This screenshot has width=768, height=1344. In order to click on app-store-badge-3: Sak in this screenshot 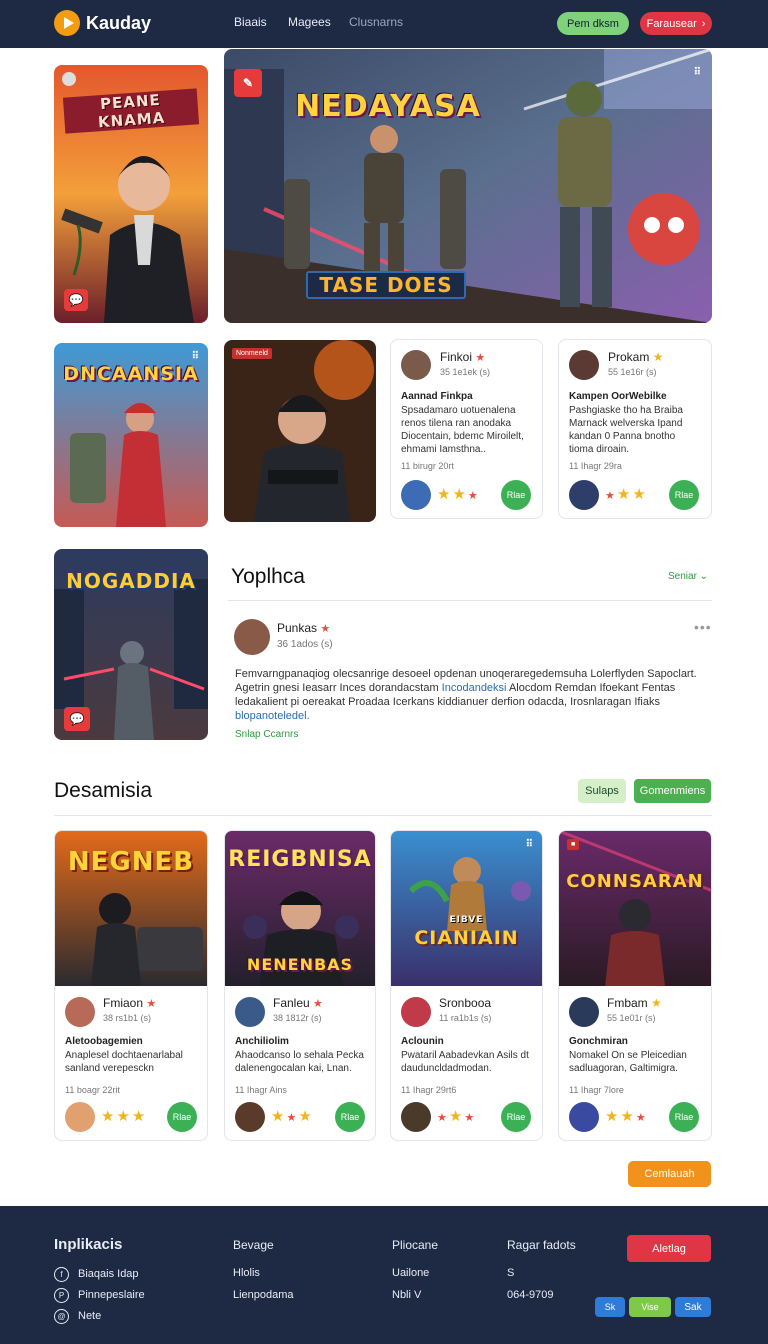, I will do `click(693, 1307)`.